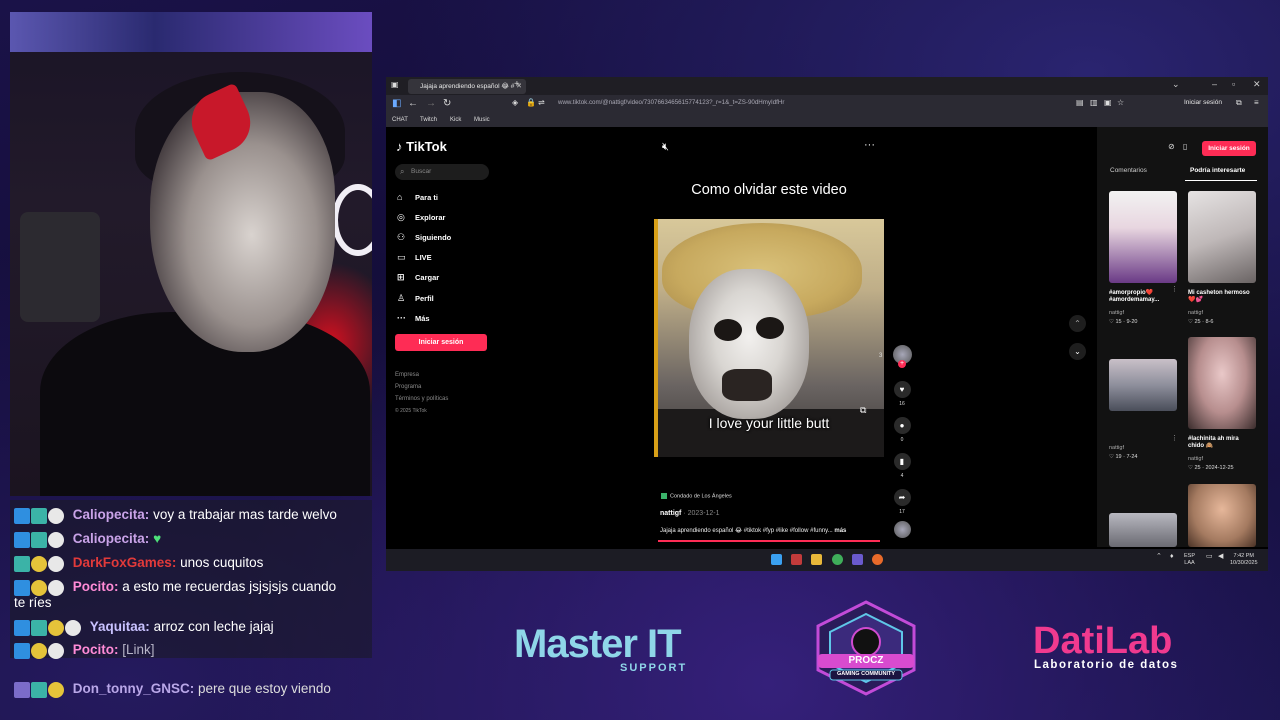  What do you see at coordinates (1080, 102) in the screenshot?
I see `translate-icon: ▤` at bounding box center [1080, 102].